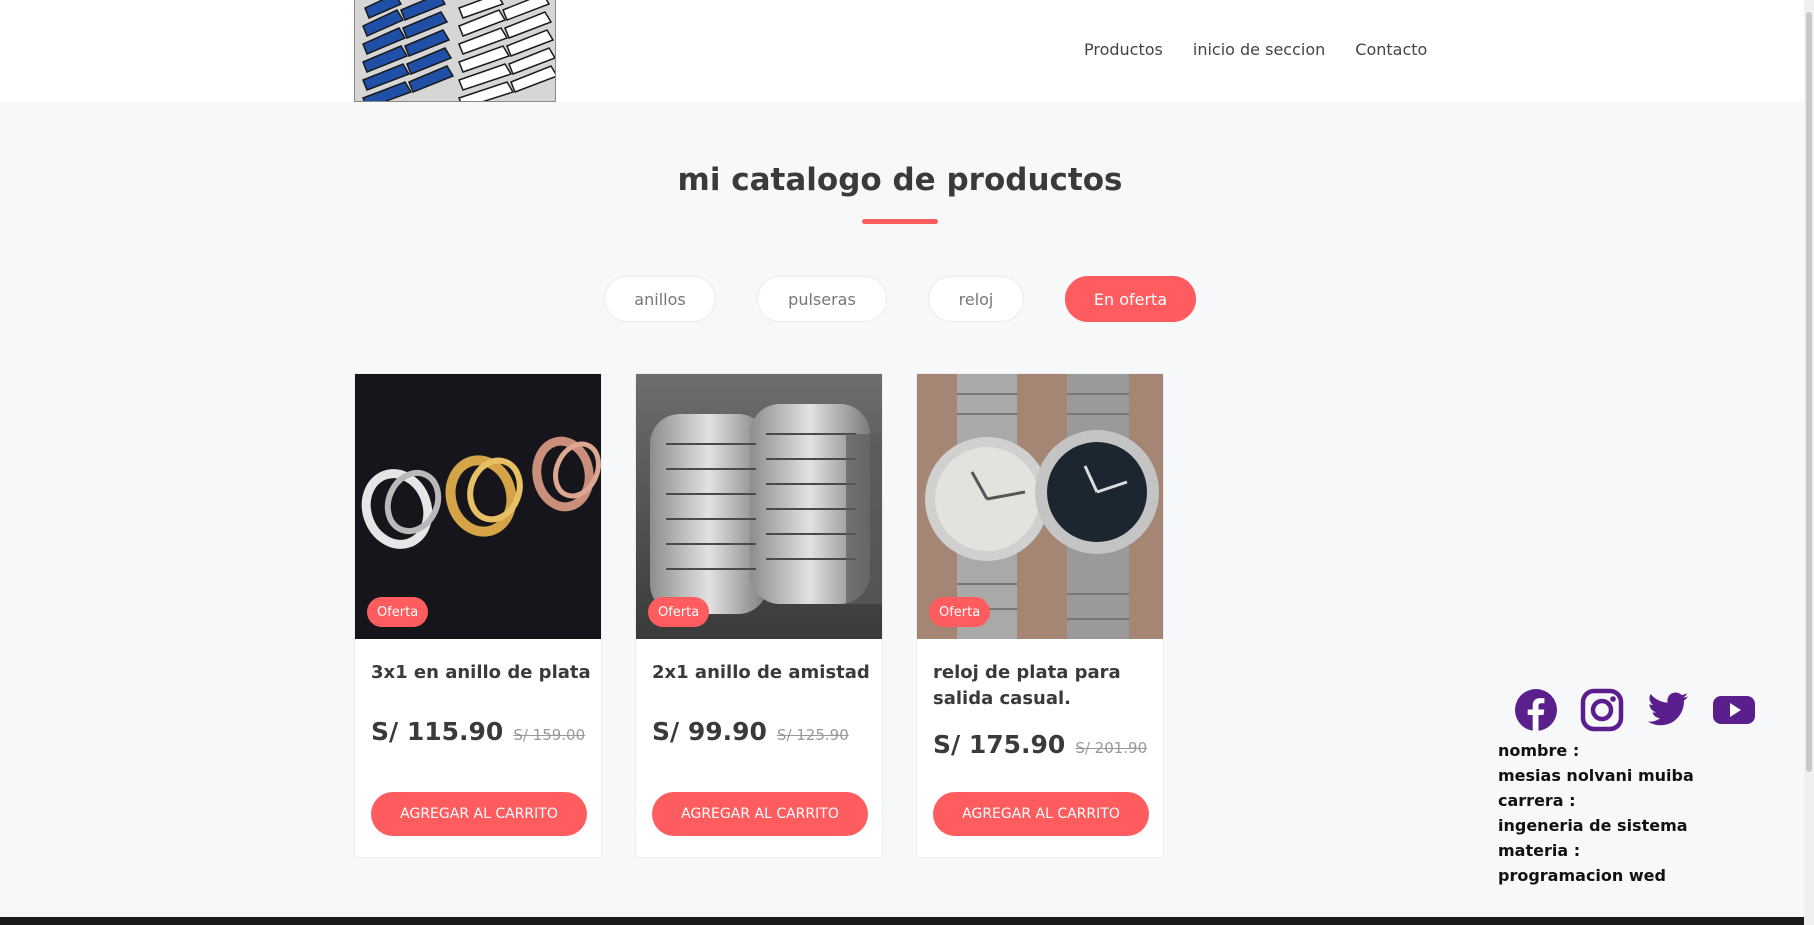 This screenshot has height=925, width=1814. I want to click on instagram-icon, so click(1602, 710).